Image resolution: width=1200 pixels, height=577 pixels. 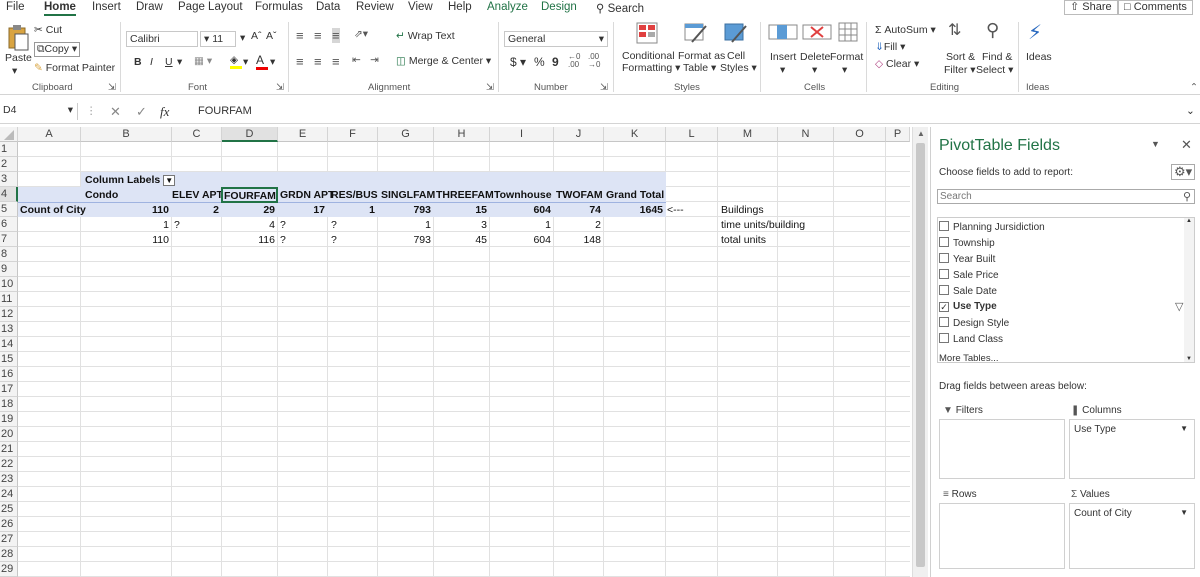 What do you see at coordinates (974, 323) in the screenshot?
I see `field-item: Design Style` at bounding box center [974, 323].